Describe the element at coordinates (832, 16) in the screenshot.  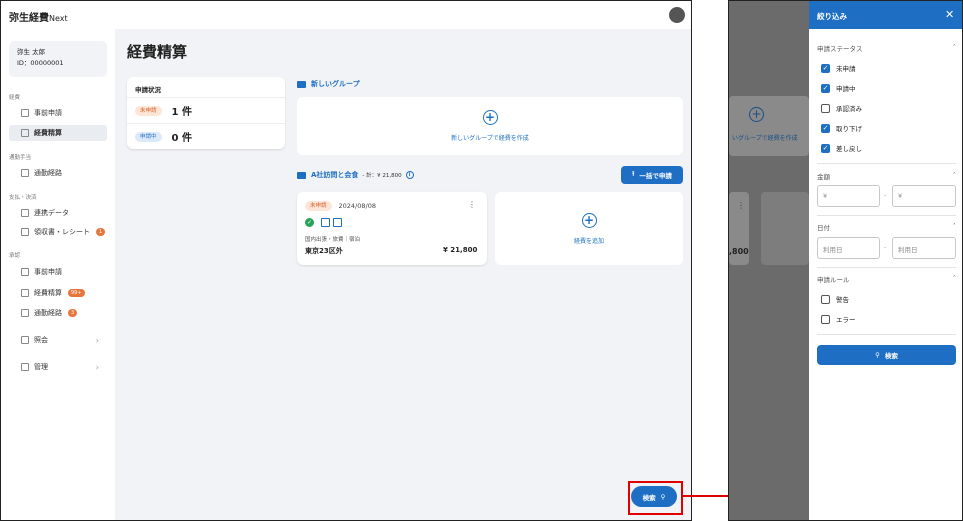
I see `filter-panel-title: 絞り込み` at that location.